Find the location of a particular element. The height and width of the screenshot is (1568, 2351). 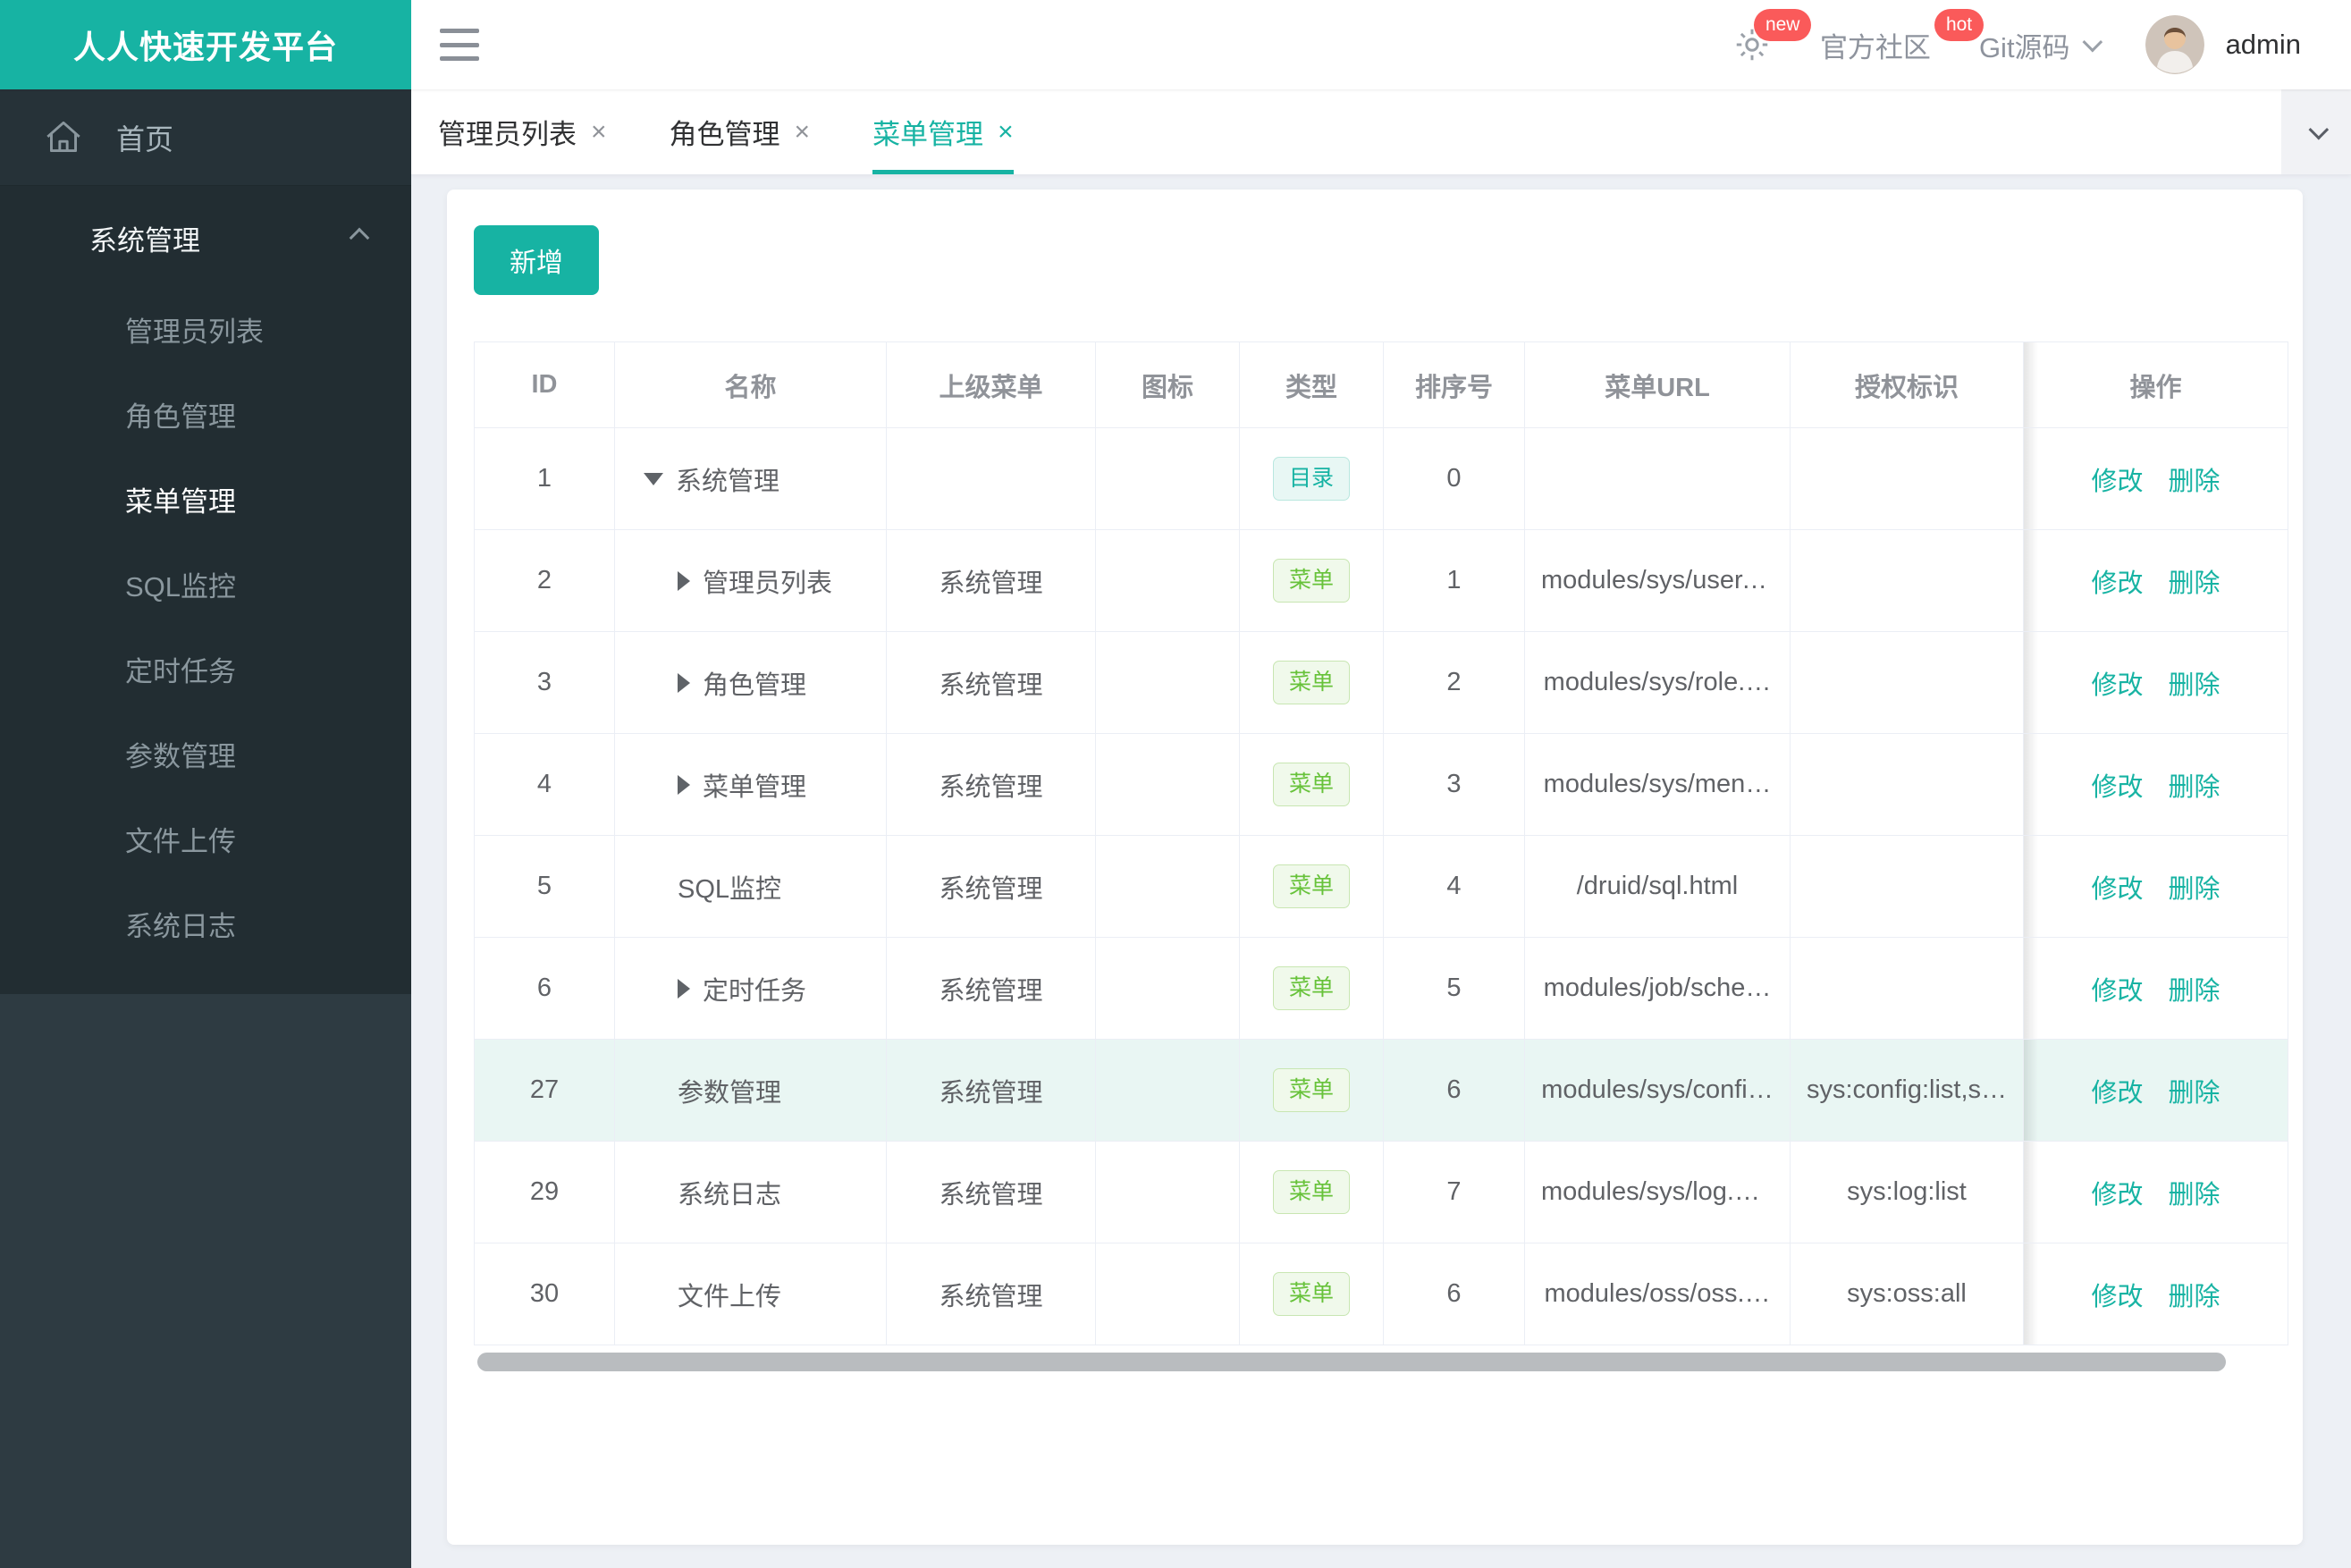

cell-order: 0 is located at coordinates (1454, 479).